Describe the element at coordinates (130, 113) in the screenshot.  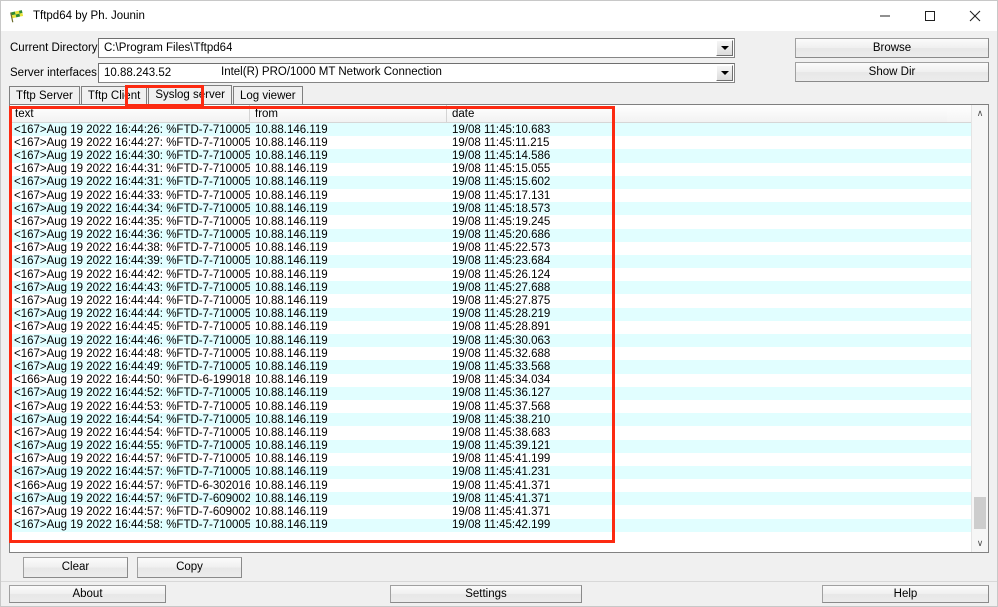
I see `column-header-text: text` at that location.